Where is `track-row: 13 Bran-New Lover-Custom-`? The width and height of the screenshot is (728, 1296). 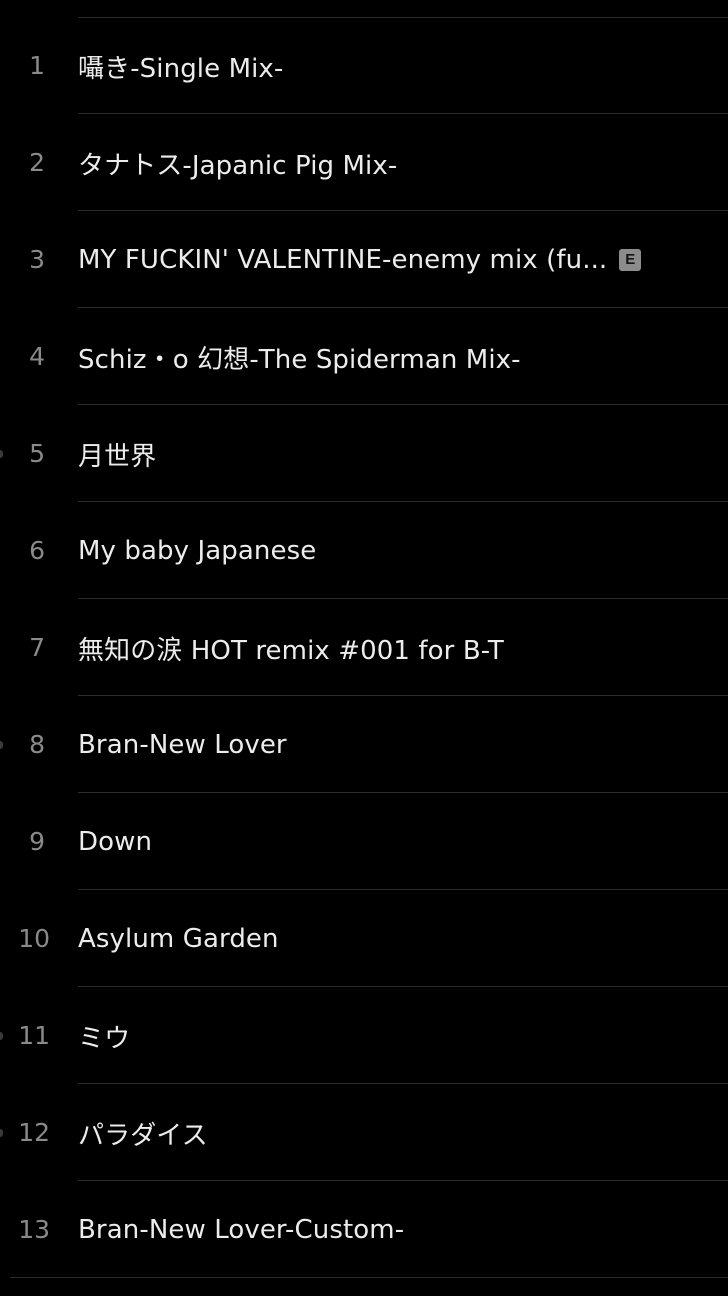
track-row: 13 Bran-New Lover-Custom- is located at coordinates (364, 1230).